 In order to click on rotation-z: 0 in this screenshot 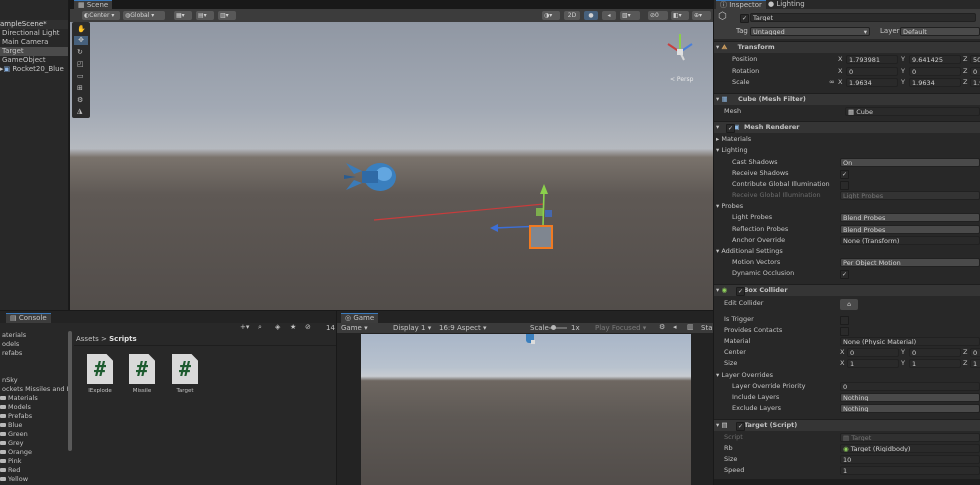, I will do `click(975, 71)`.